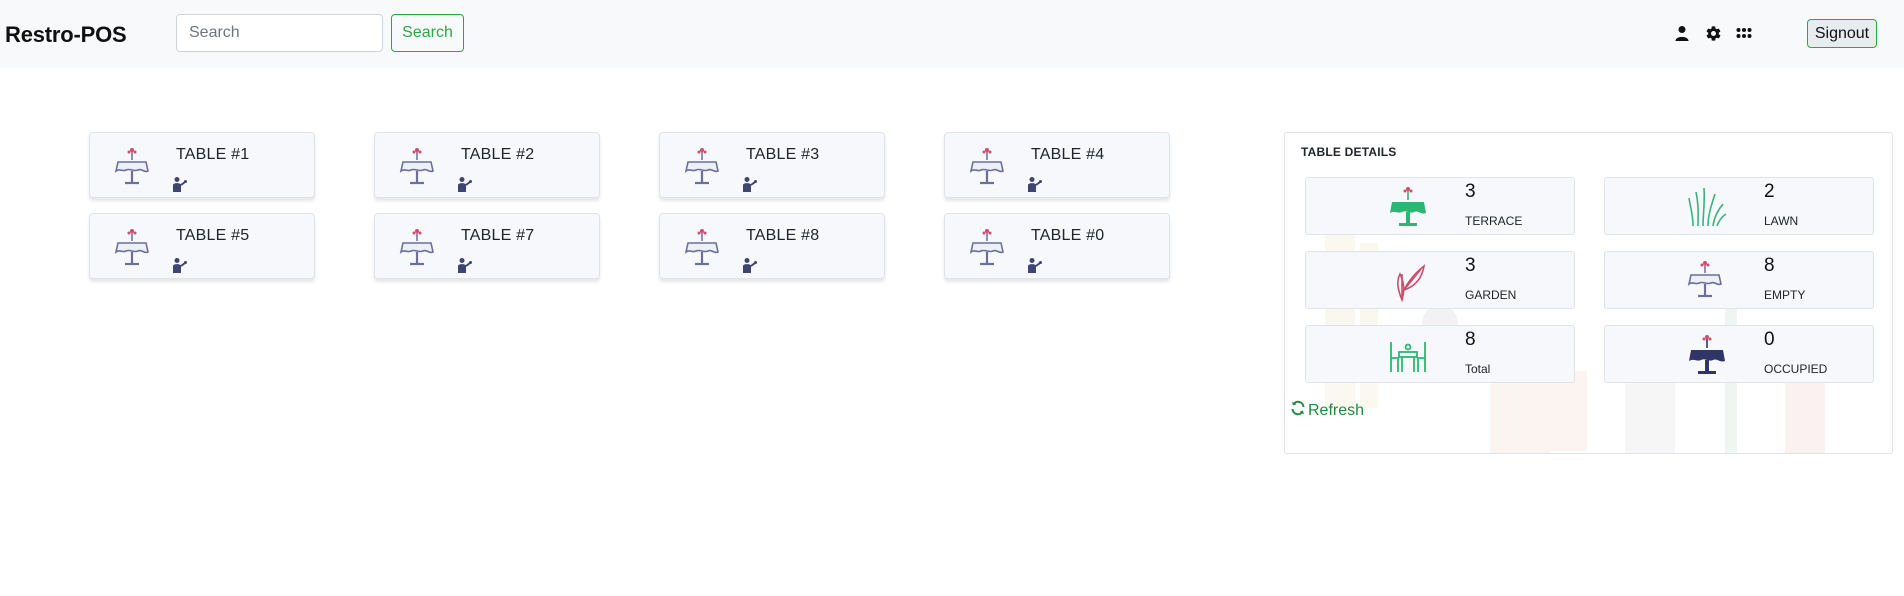  I want to click on stat-tile-terrace: 3 TERRACE, so click(1440, 206).